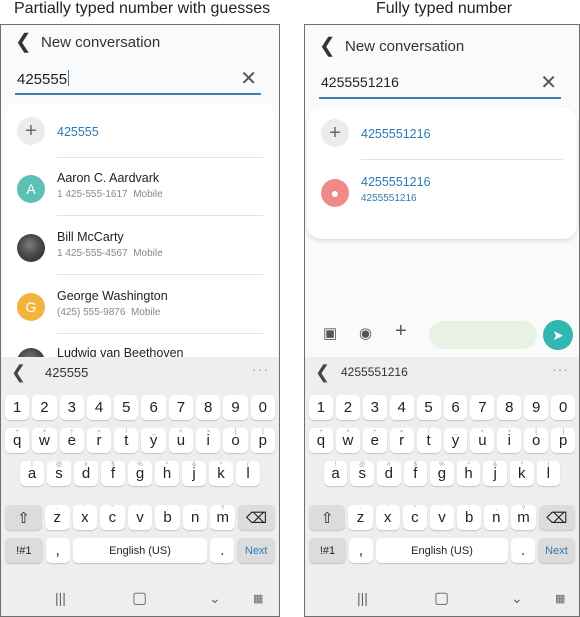 This screenshot has width=580, height=617. I want to click on image-icon: ▣, so click(330, 333).